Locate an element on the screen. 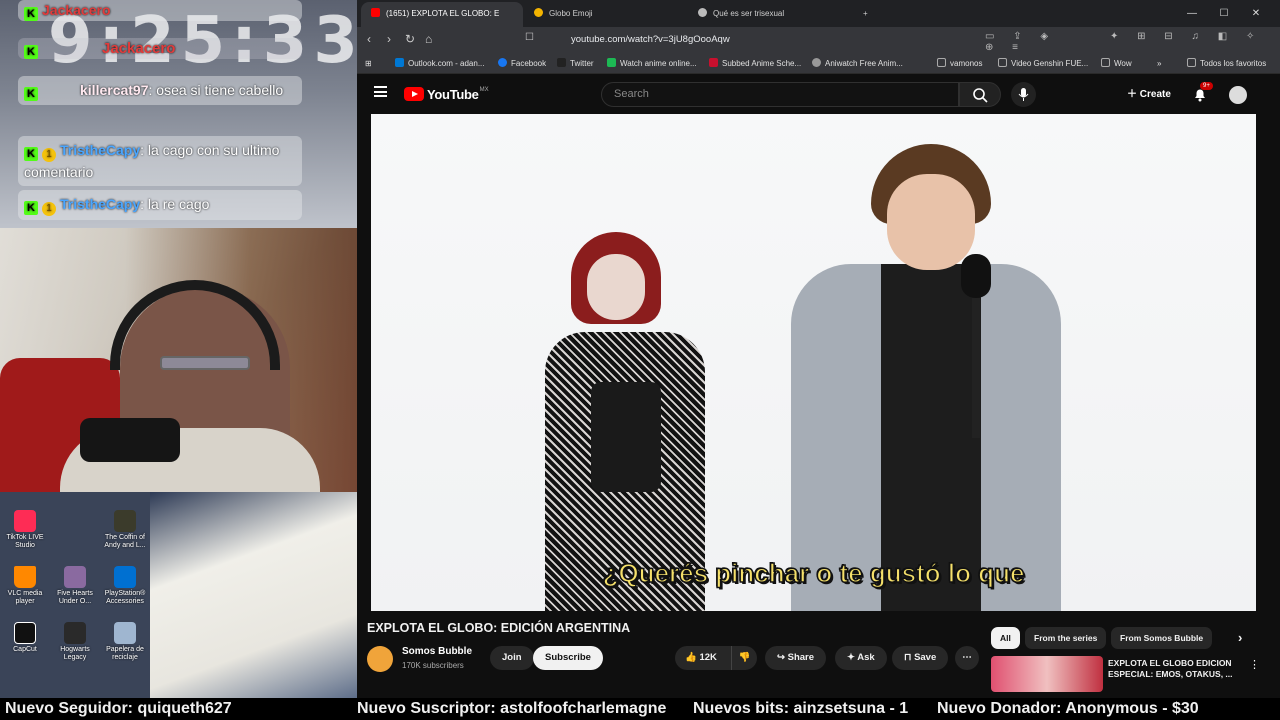 The image size is (1280, 720). create-button: ＋ Create is located at coordinates (1149, 94).